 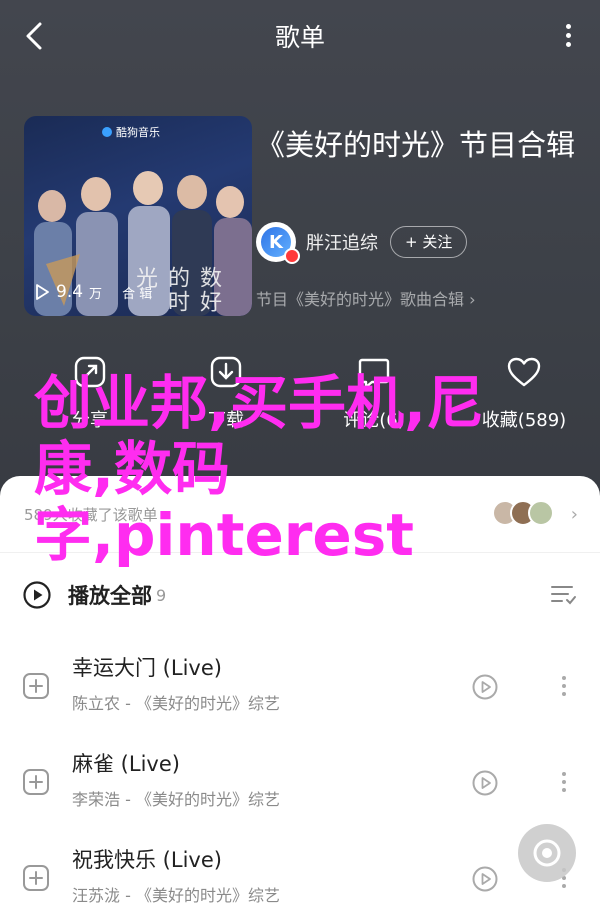 I want to click on download-icon, so click(x=226, y=372).